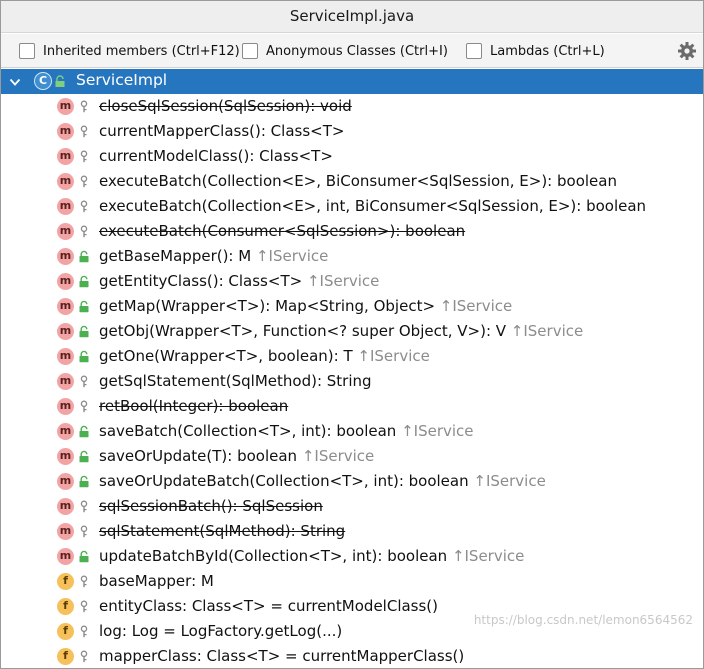 The image size is (704, 669). I want to click on member-label: log: Log = LogFactory.getLog(...), so click(220, 631).